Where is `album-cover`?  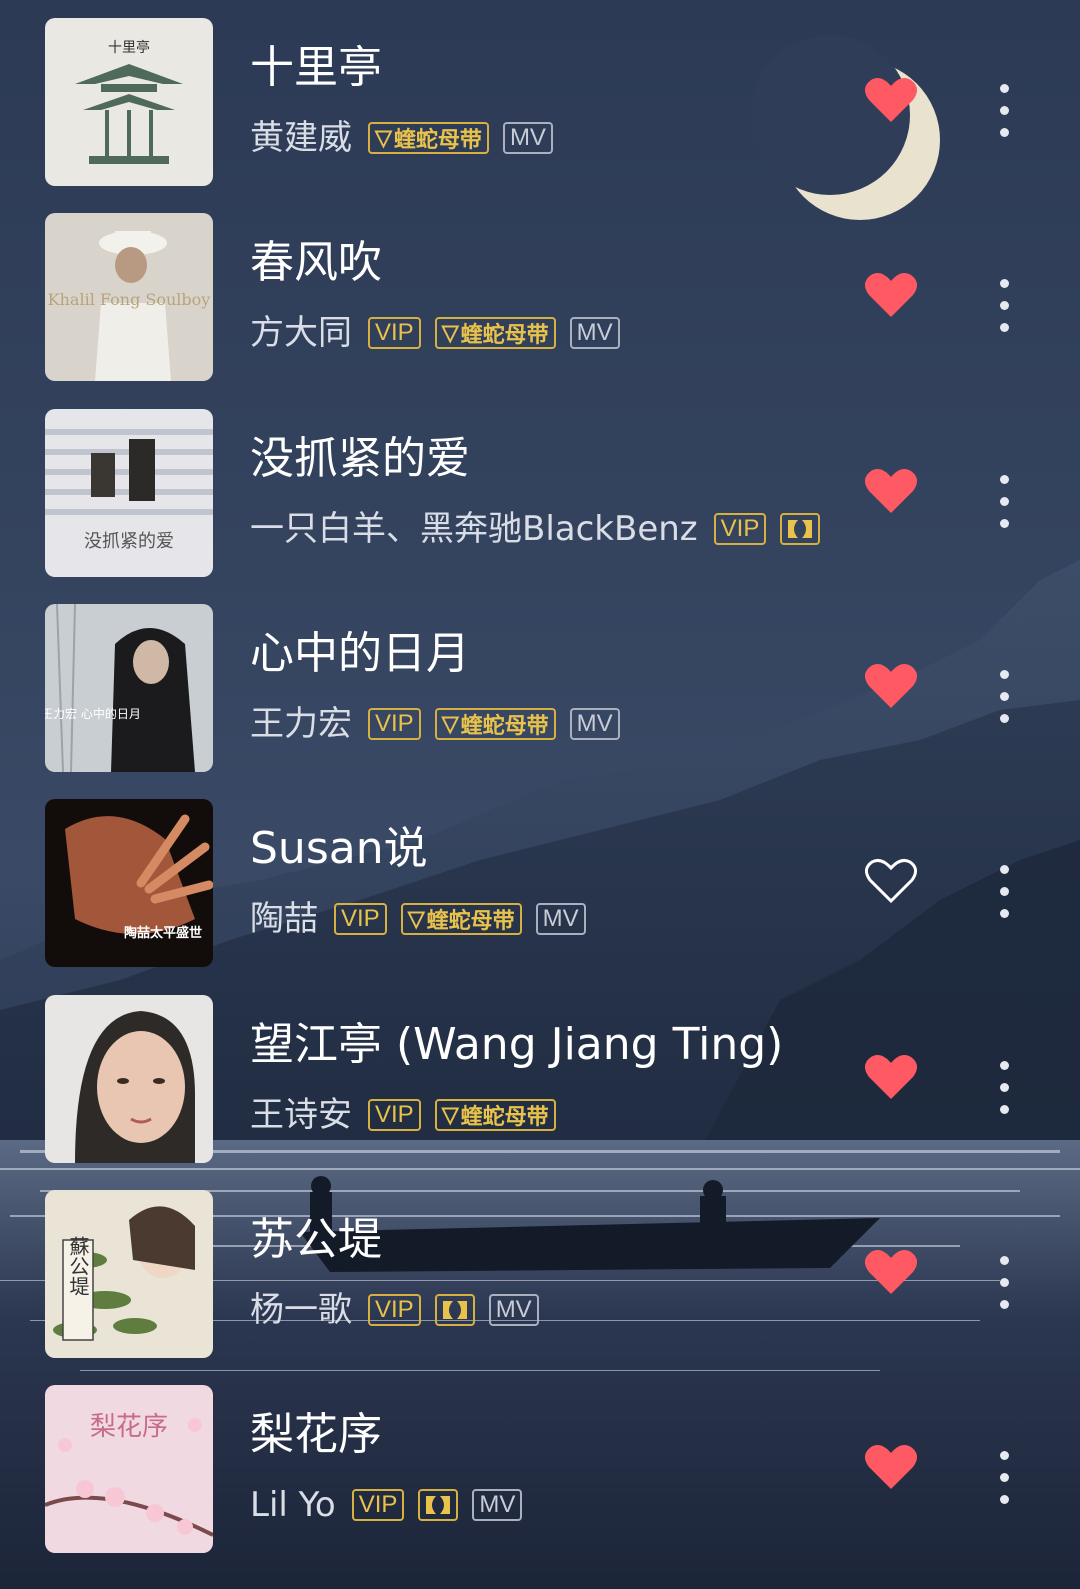 album-cover is located at coordinates (129, 1079).